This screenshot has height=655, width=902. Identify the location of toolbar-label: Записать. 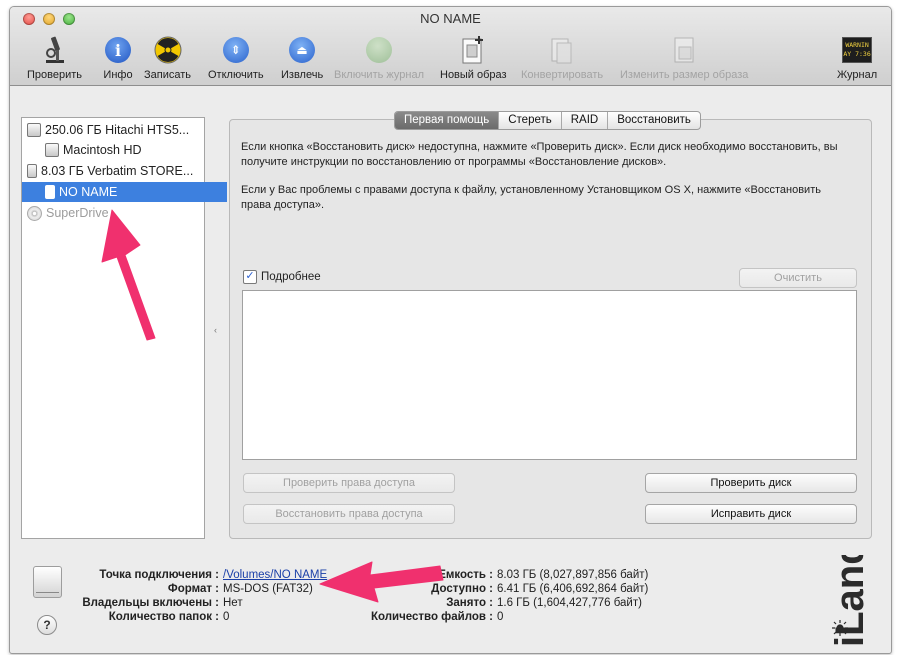
(168, 75).